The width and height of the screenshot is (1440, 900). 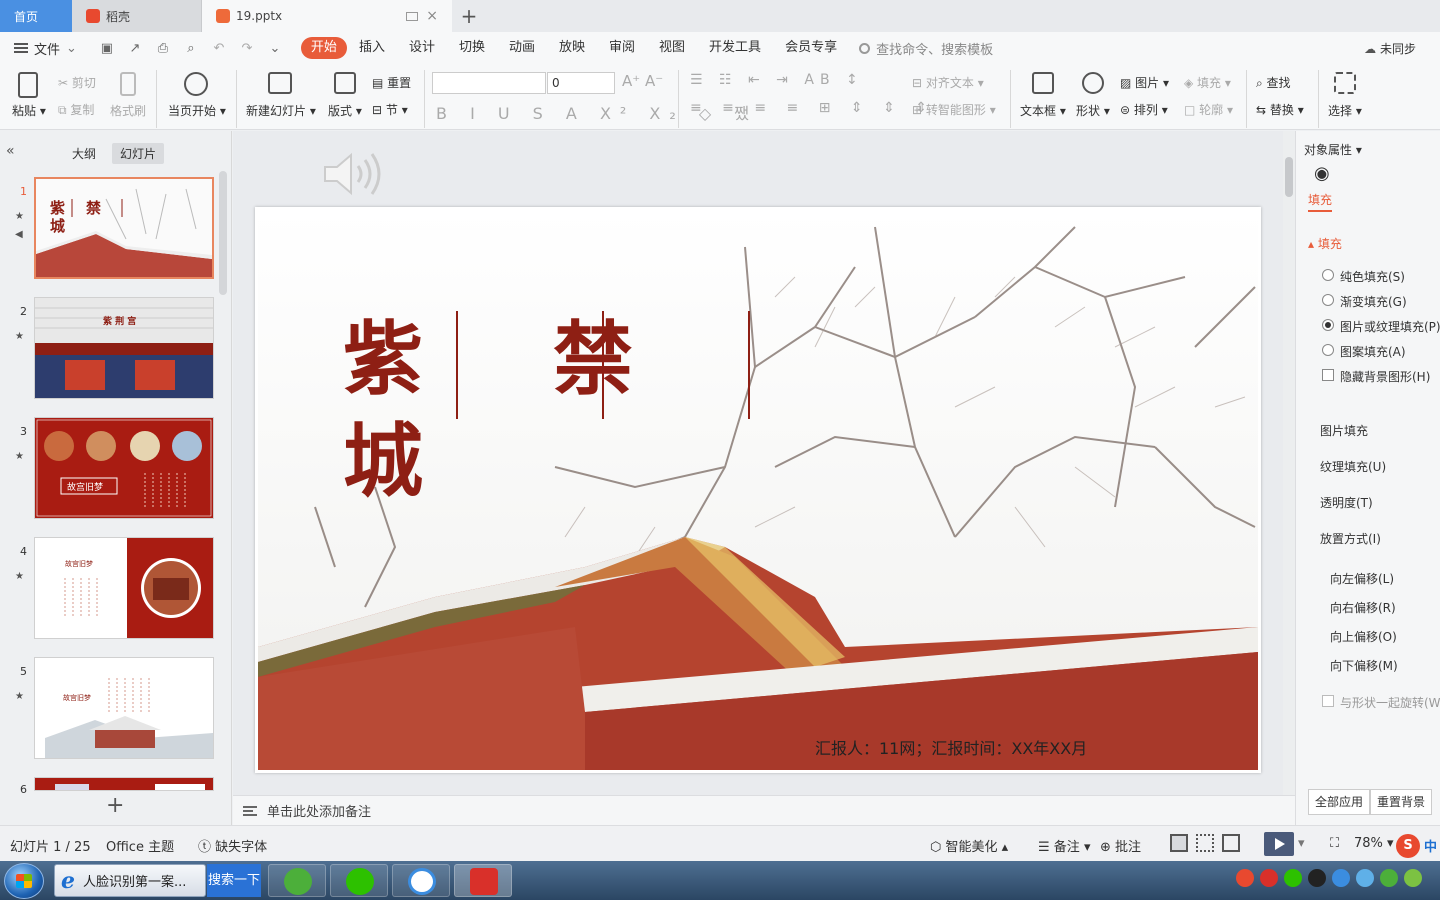 I want to click on start-button, so click(x=24, y=881).